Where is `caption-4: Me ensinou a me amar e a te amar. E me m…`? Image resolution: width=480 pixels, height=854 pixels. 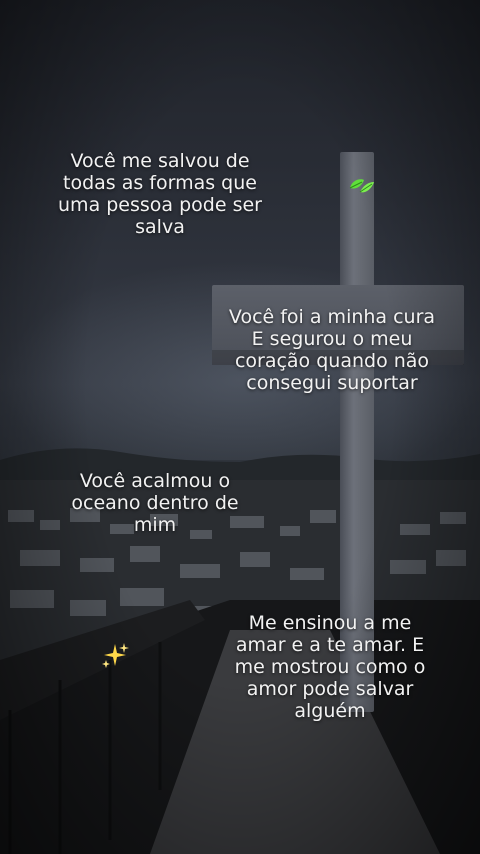
caption-4: Me ensinou a me amar e a te amar. E me m… is located at coordinates (330, 667).